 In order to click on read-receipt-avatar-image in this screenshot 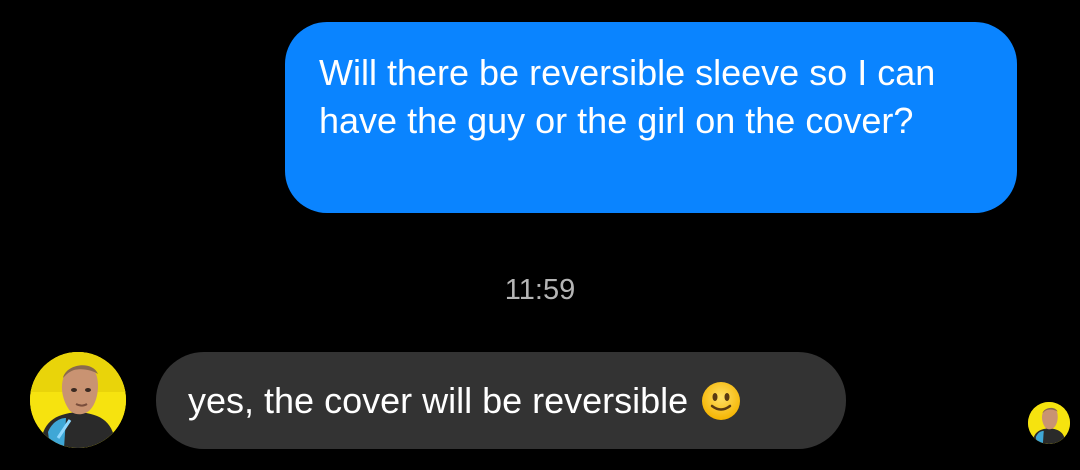, I will do `click(1049, 423)`.